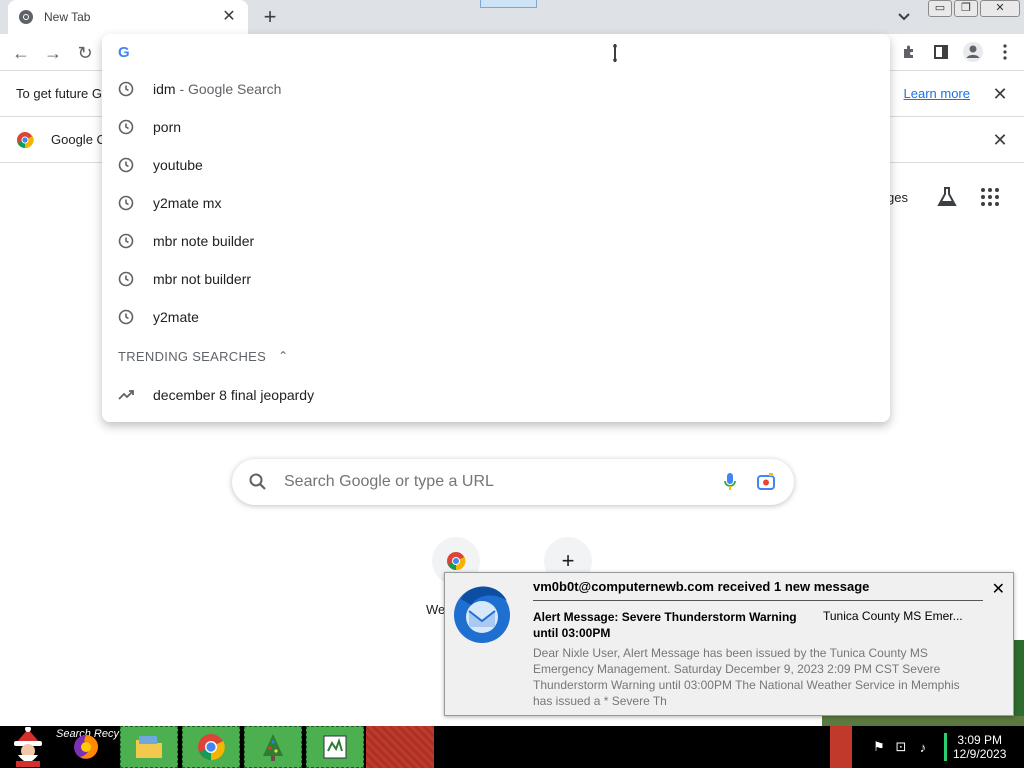  Describe the element at coordinates (496, 127) in the screenshot. I see `suggestion-item: porn` at that location.